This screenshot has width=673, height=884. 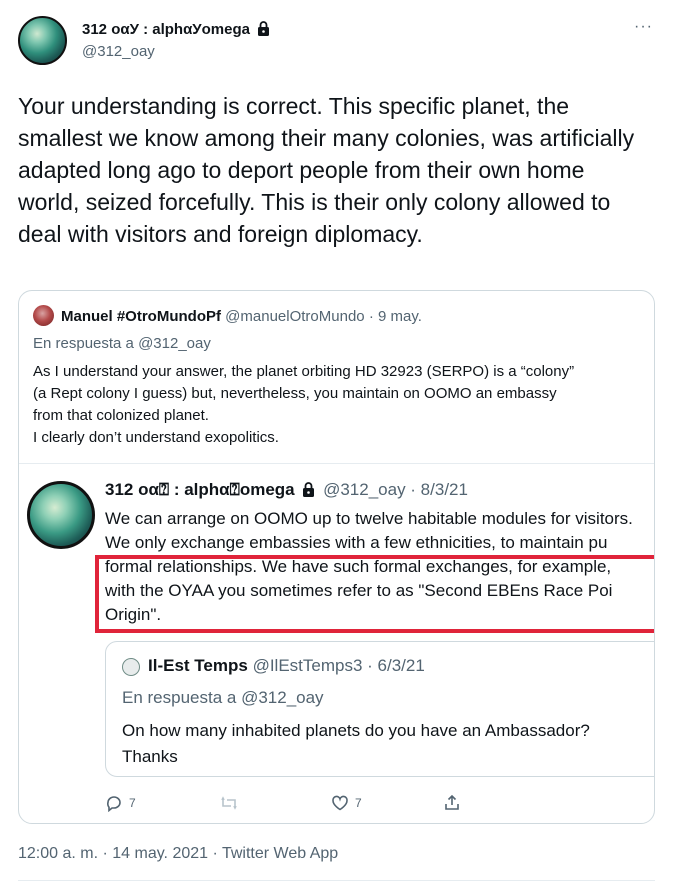 What do you see at coordinates (198, 665) in the screenshot?
I see `inner-author-name: Il-Est Temps` at bounding box center [198, 665].